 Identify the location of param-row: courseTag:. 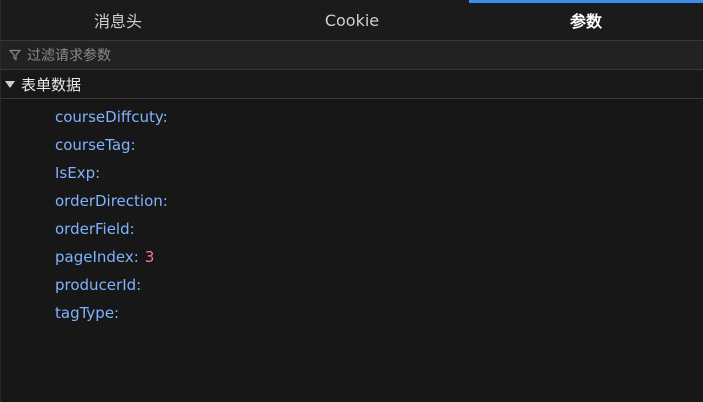
(352, 145).